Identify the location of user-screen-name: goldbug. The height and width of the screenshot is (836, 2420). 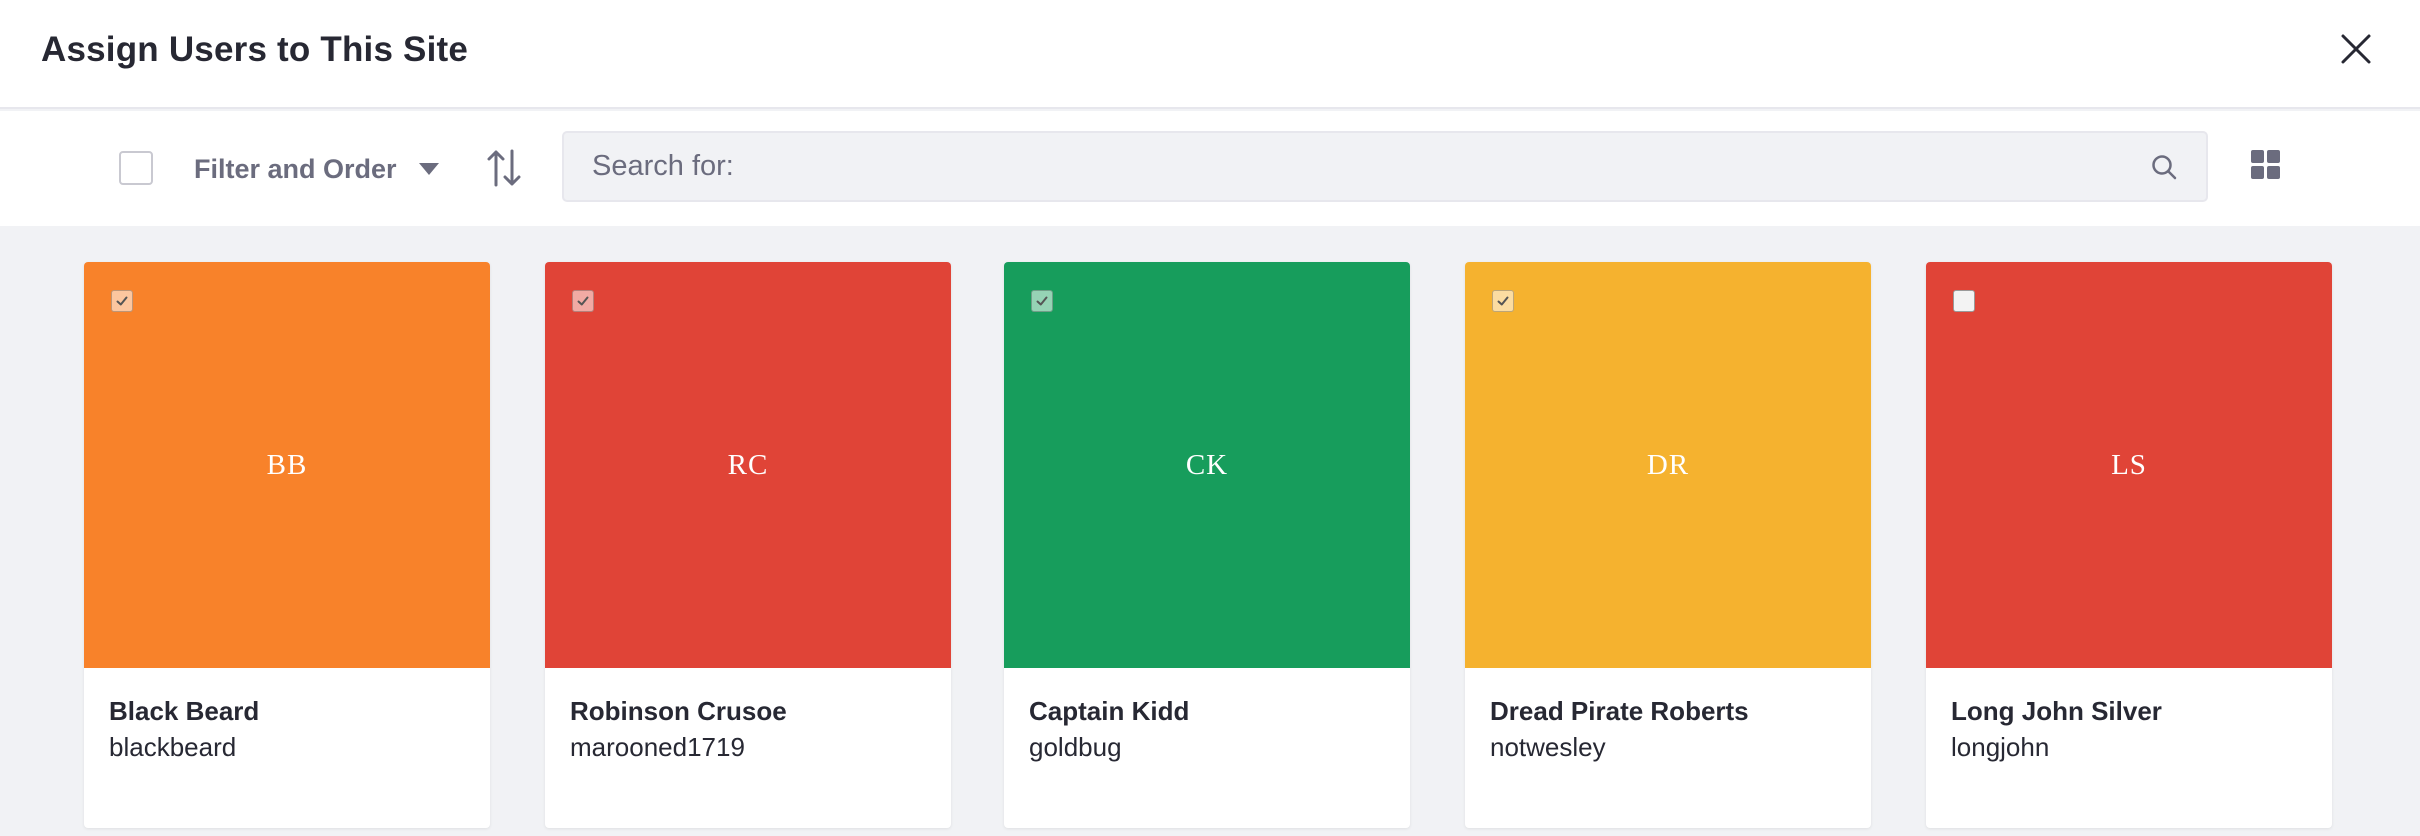
(1075, 747).